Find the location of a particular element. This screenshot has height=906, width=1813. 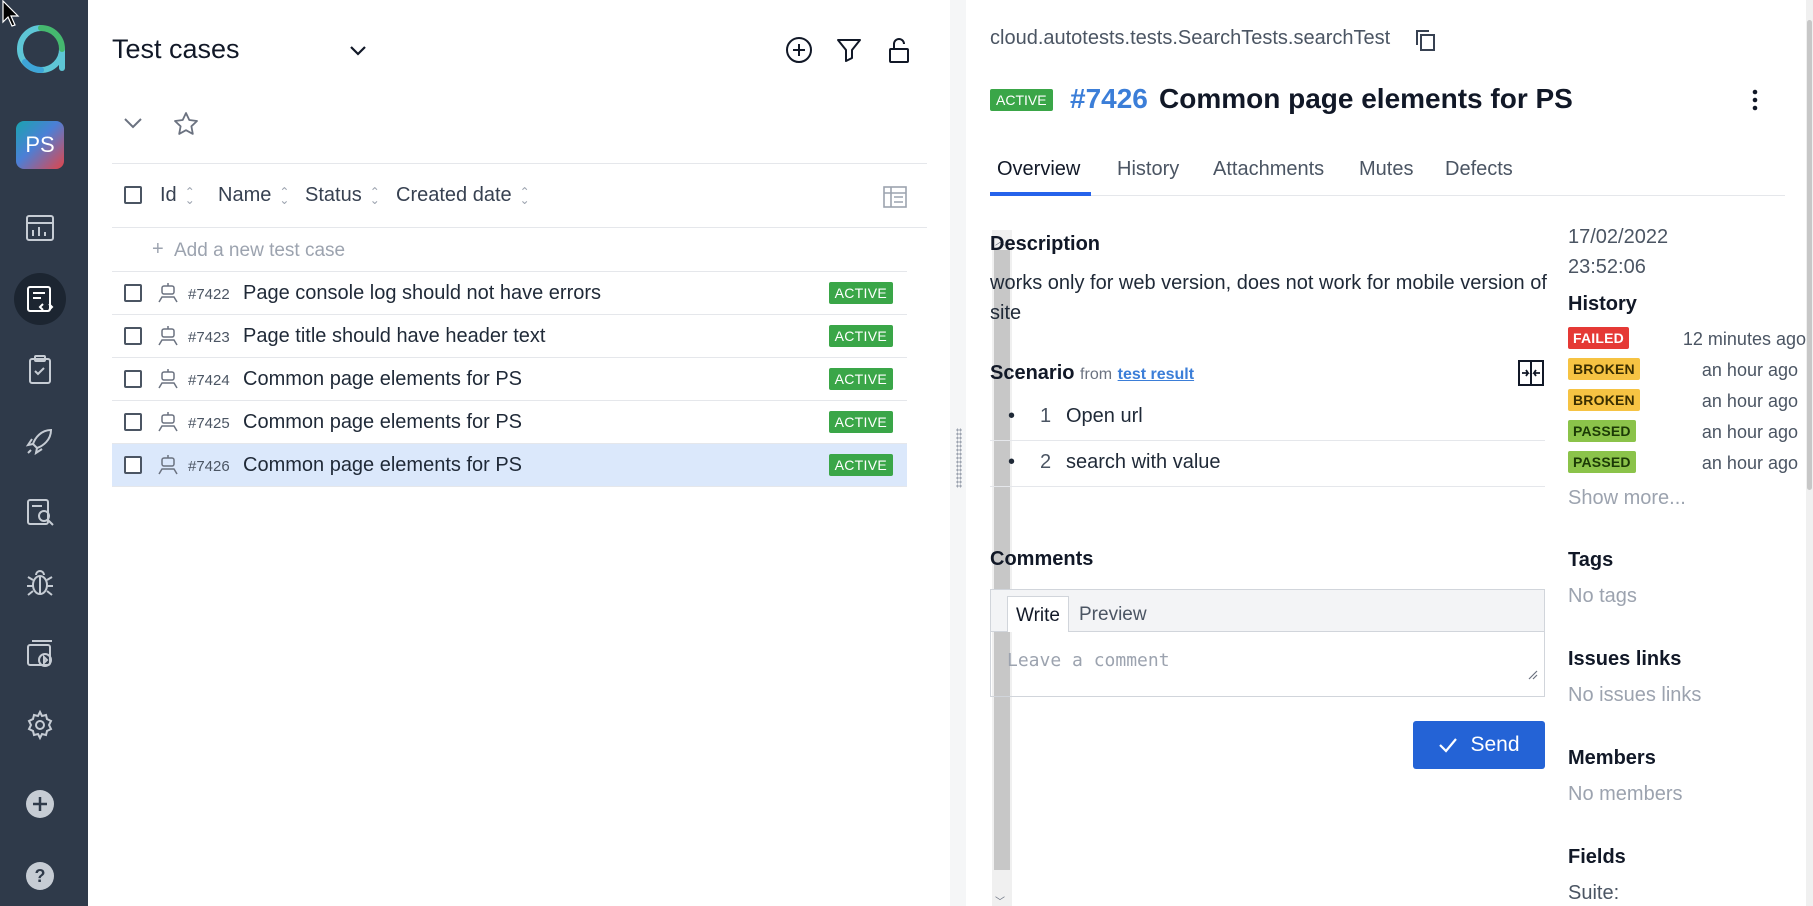

history-status-badge: PASSED is located at coordinates (1602, 462).